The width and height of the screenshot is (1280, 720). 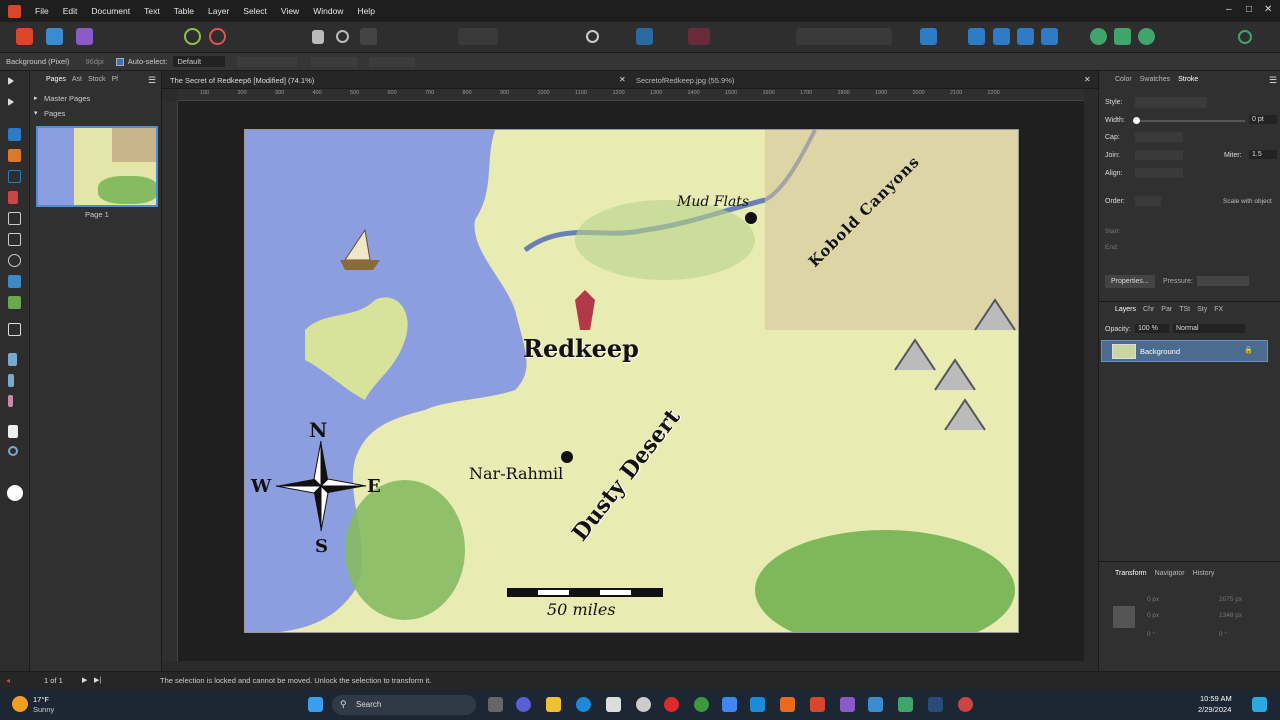 I want to click on menu-view: View, so click(x=290, y=11).